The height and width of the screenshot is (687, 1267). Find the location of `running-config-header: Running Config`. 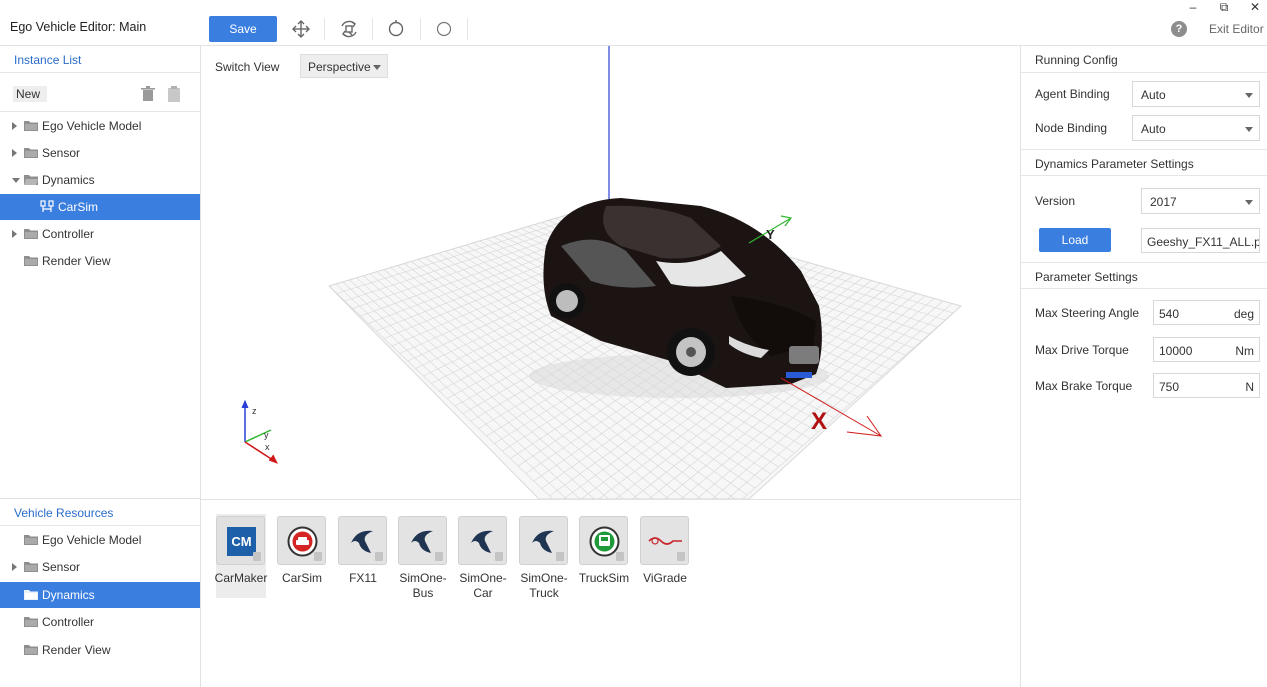

running-config-header: Running Config is located at coordinates (1144, 59).